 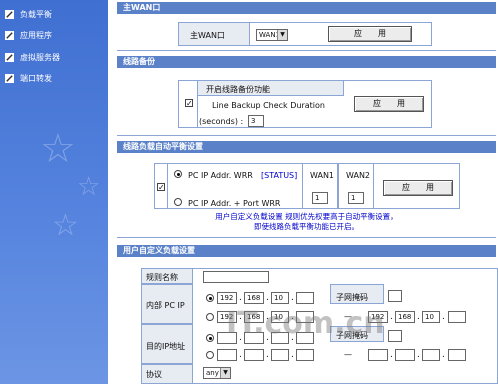 What do you see at coordinates (378, 355) in the screenshot?
I see `dest-ip-end-octet1` at bounding box center [378, 355].